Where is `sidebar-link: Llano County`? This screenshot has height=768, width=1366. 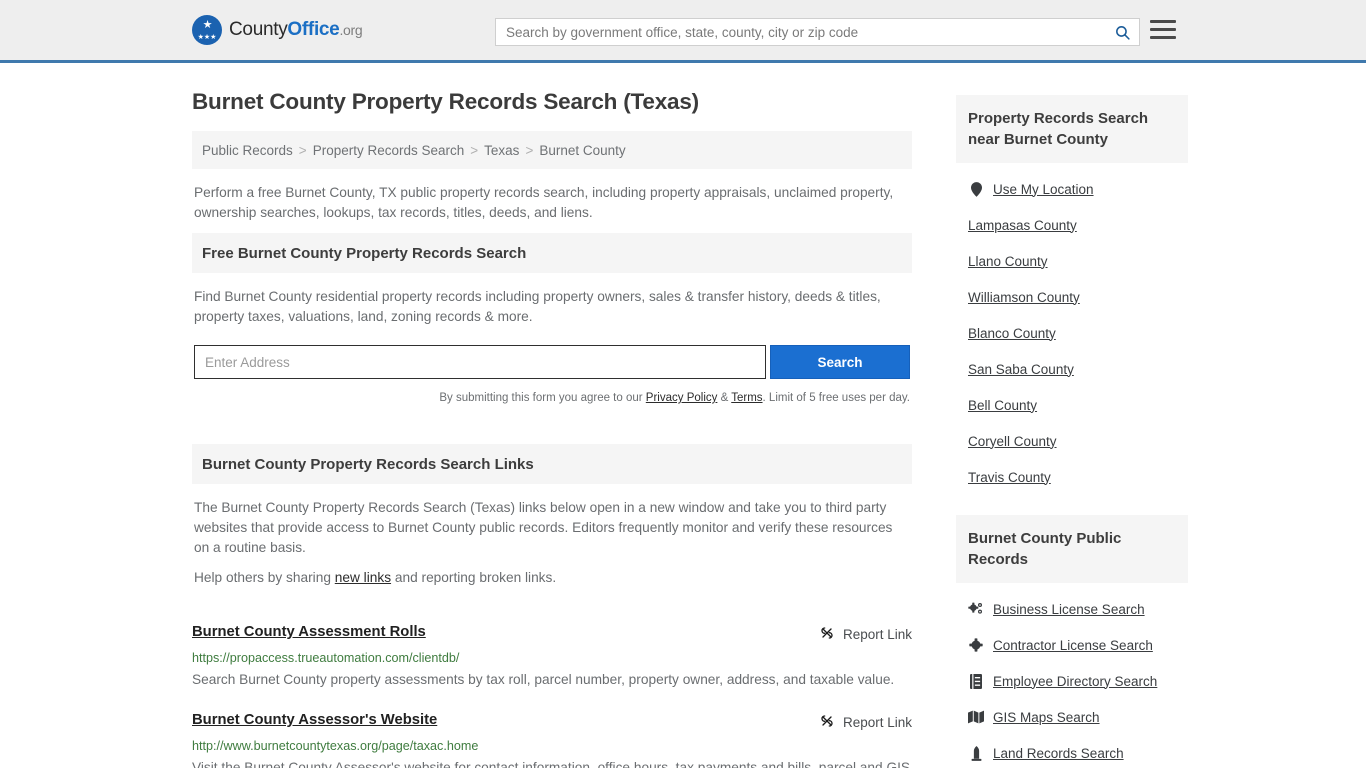
sidebar-link: Llano County is located at coordinates (1008, 261).